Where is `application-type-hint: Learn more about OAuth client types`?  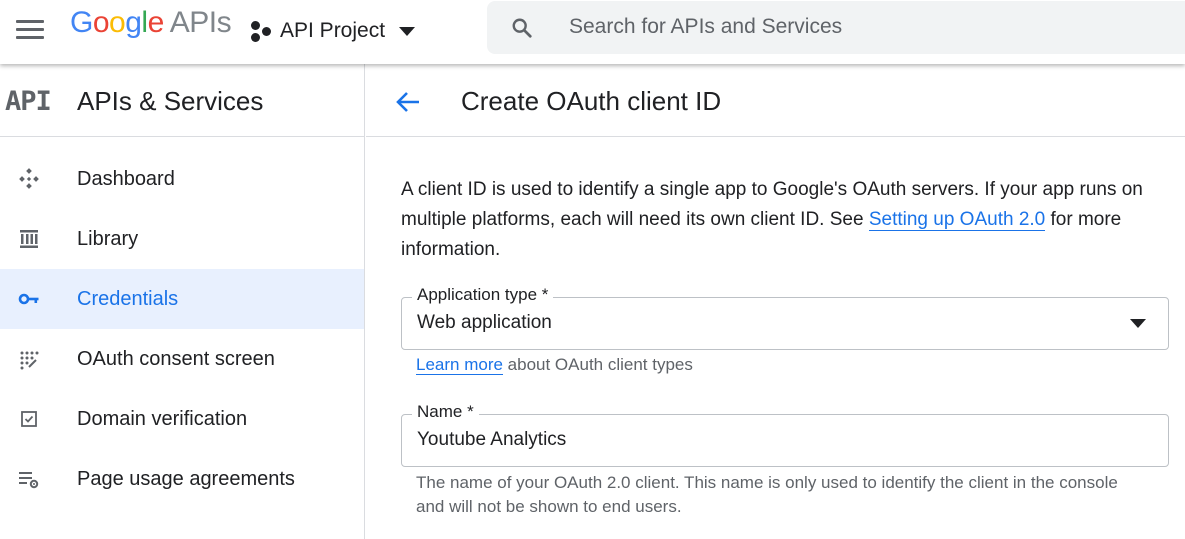 application-type-hint: Learn more about OAuth client types is located at coordinates (554, 365).